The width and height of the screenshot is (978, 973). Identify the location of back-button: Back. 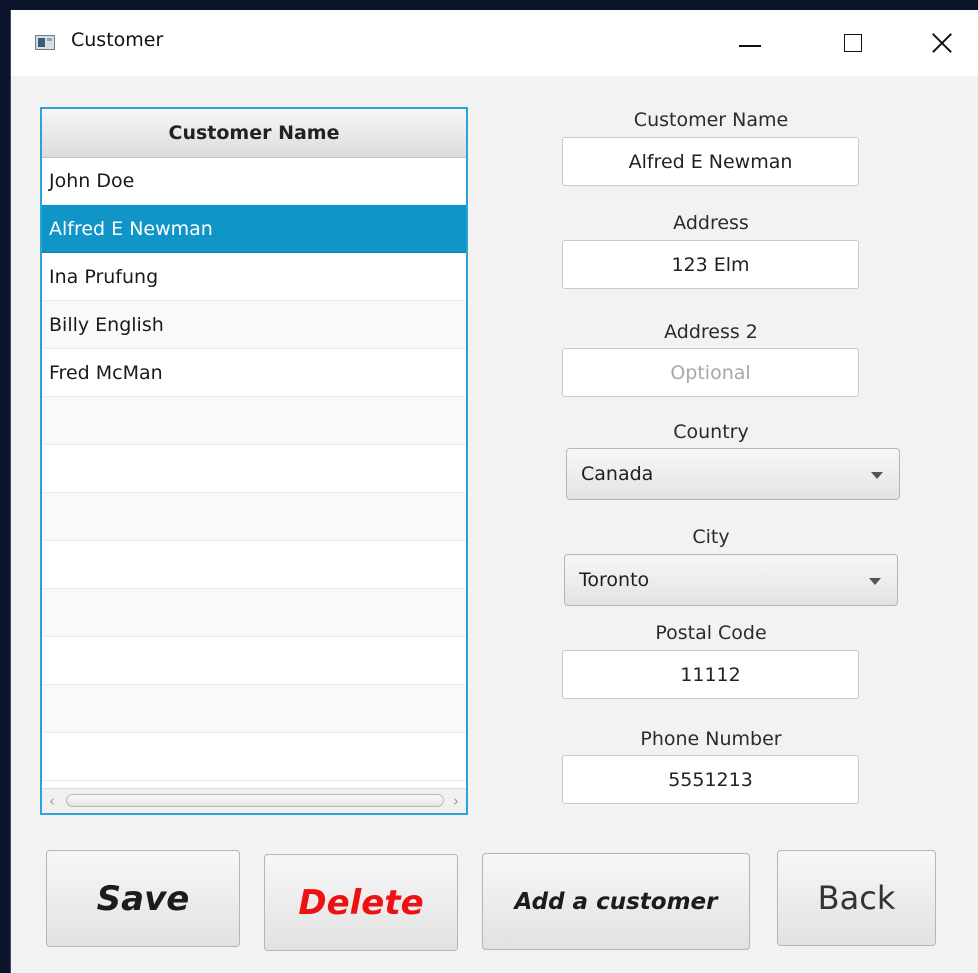
(856, 898).